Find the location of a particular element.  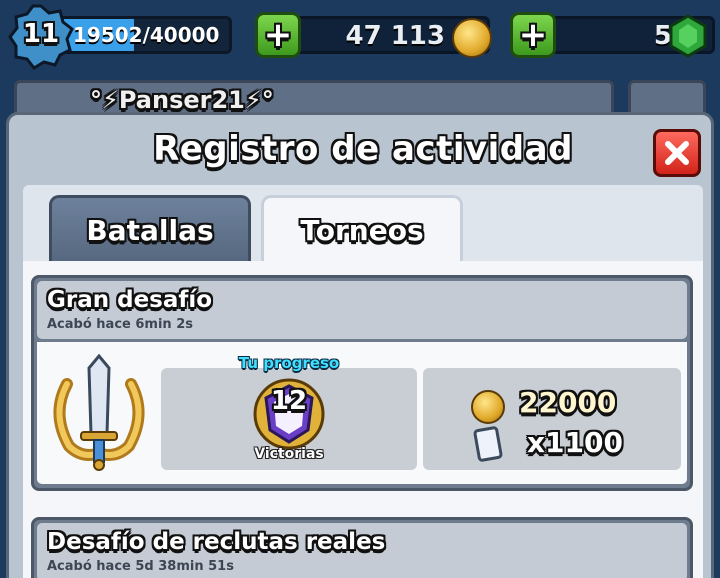

close-icon is located at coordinates (677, 153).